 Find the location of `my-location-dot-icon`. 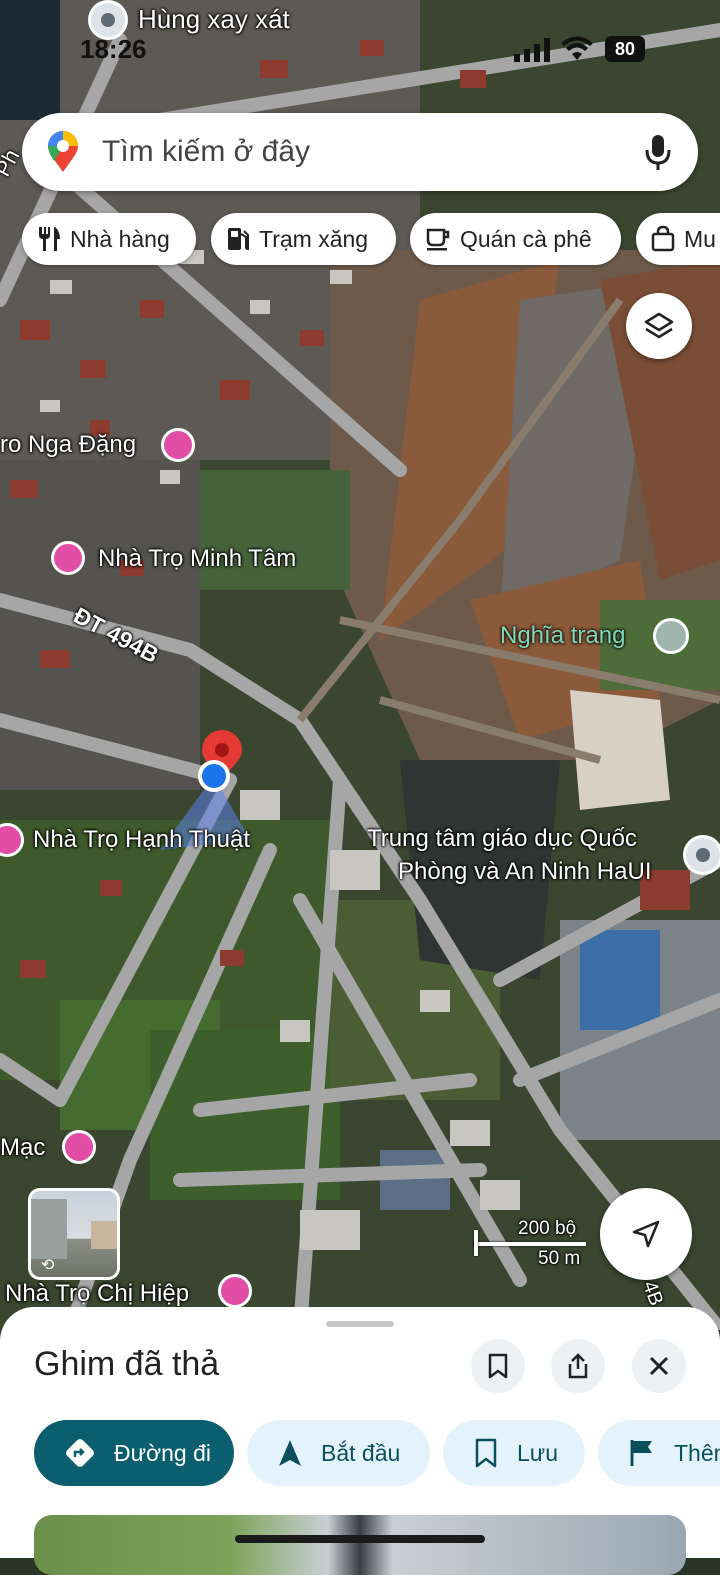

my-location-dot-icon is located at coordinates (214, 776).